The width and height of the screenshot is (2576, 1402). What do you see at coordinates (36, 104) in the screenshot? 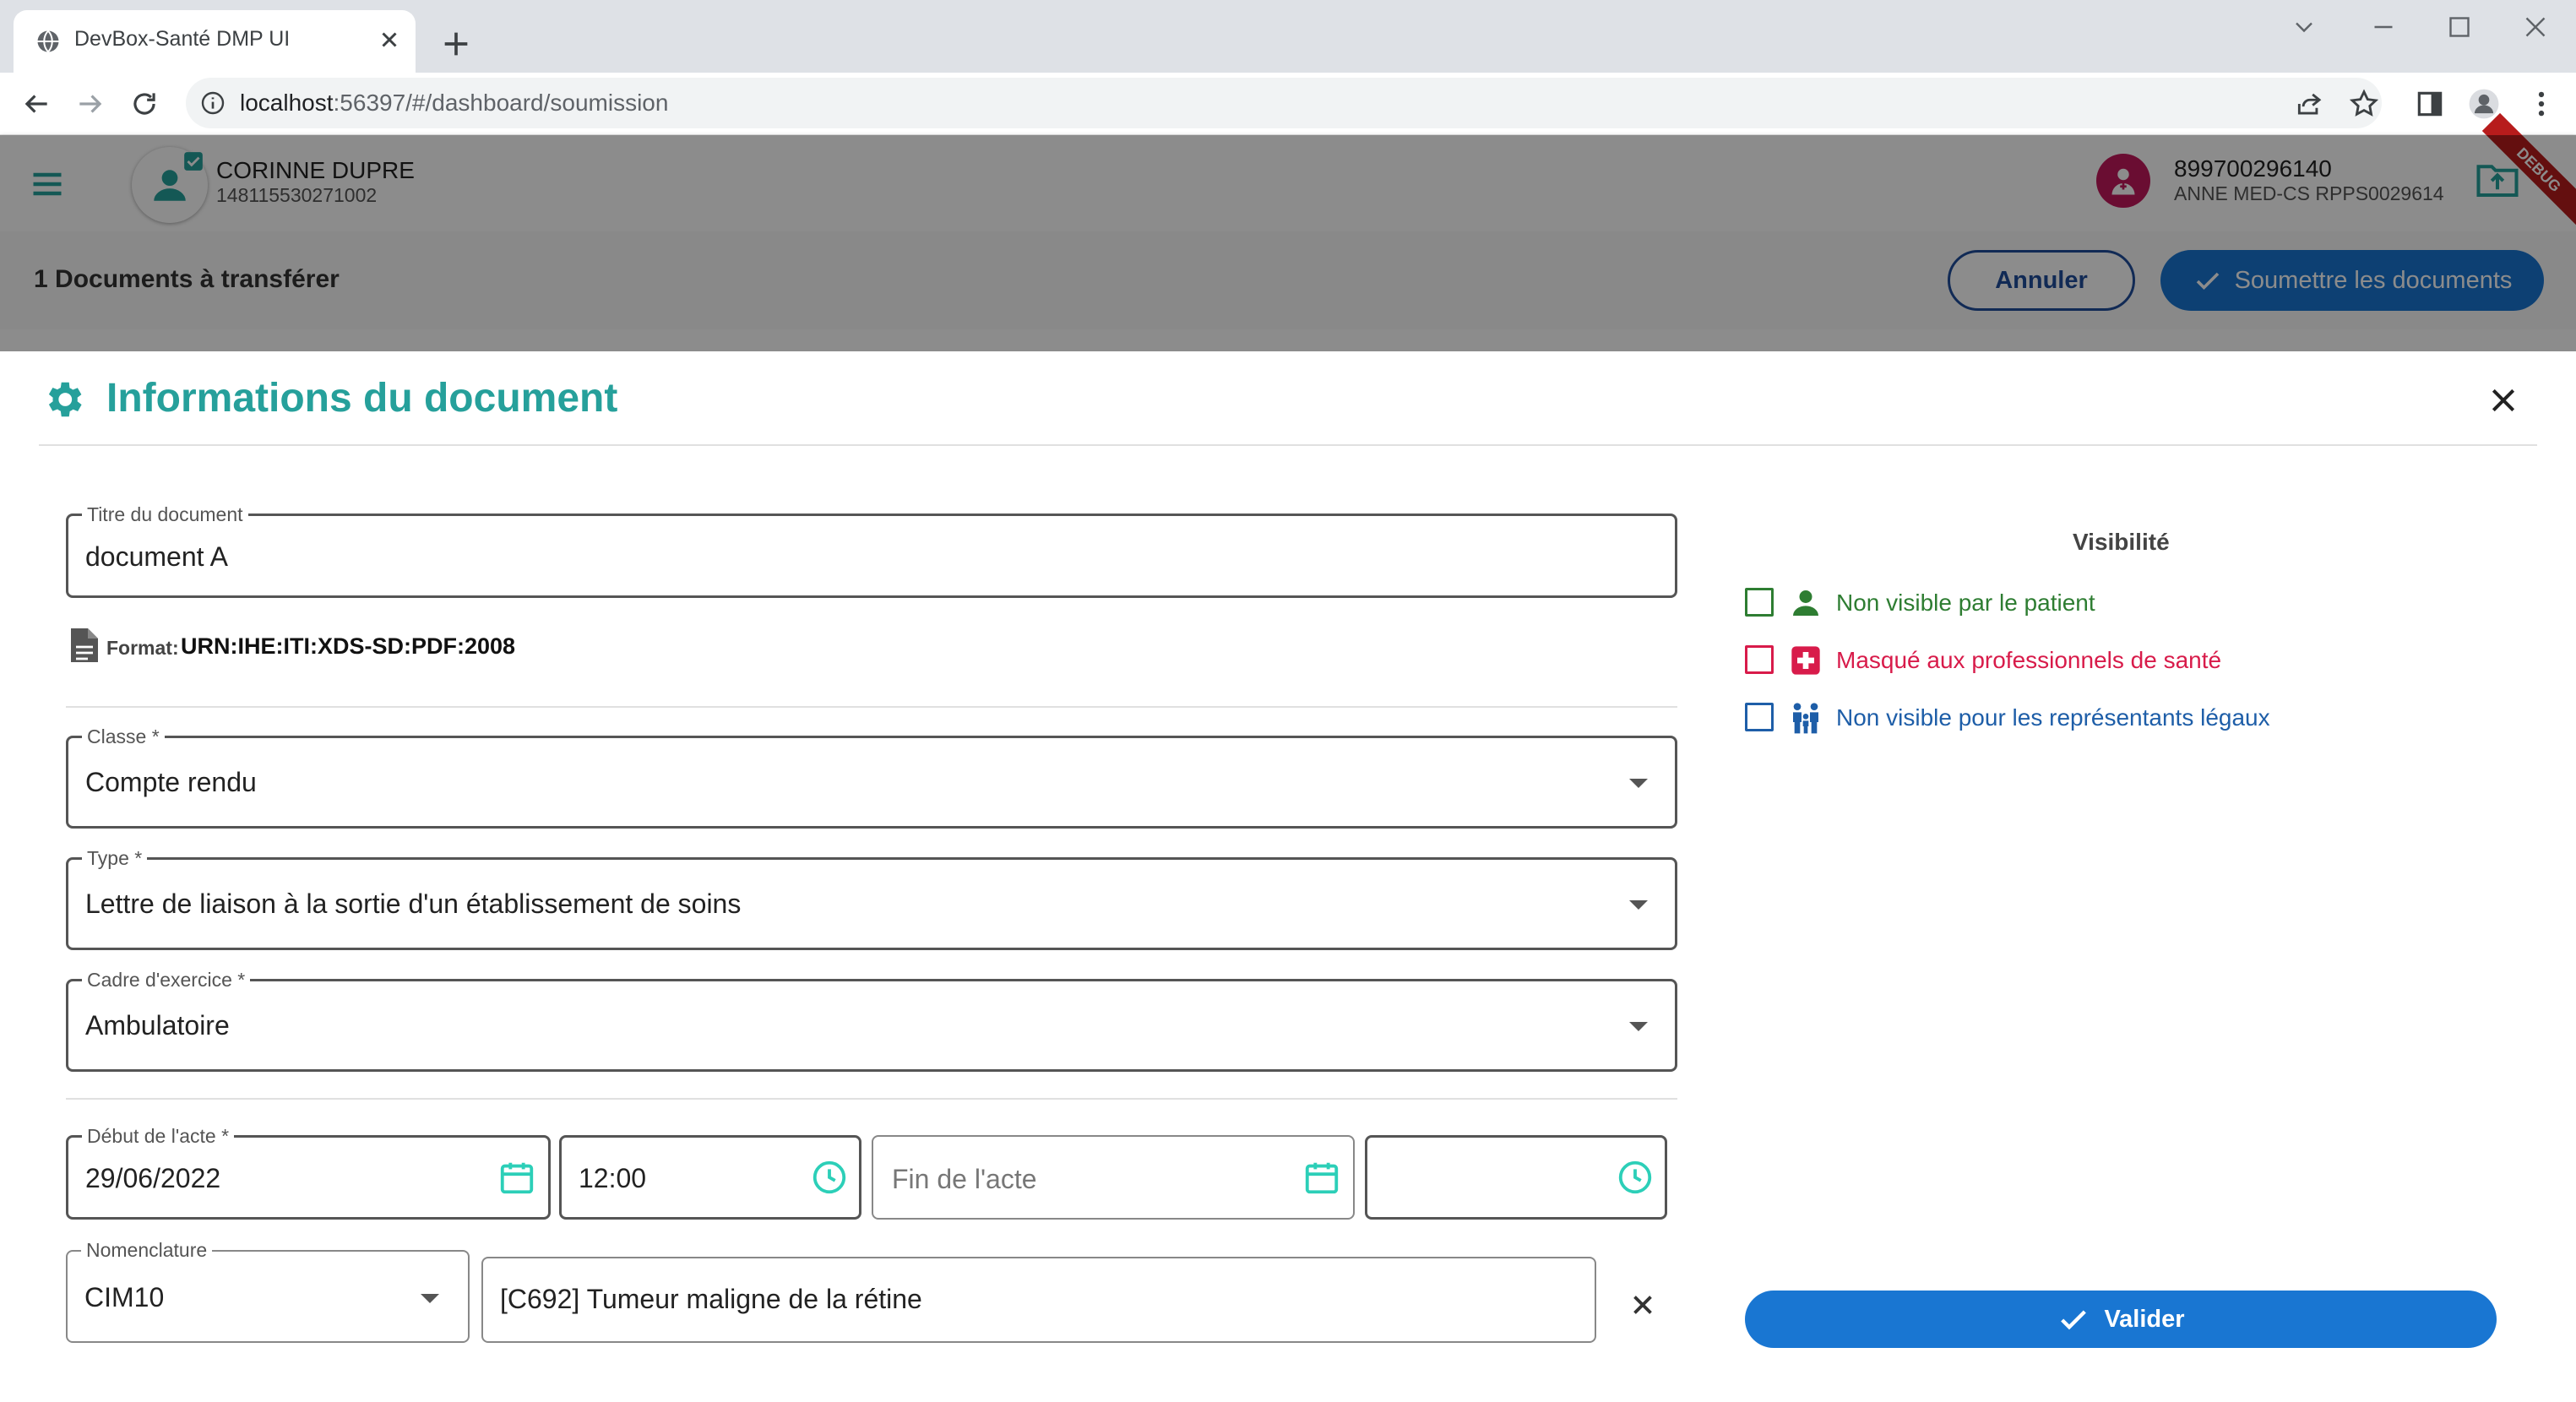
I see `back-icon` at bounding box center [36, 104].